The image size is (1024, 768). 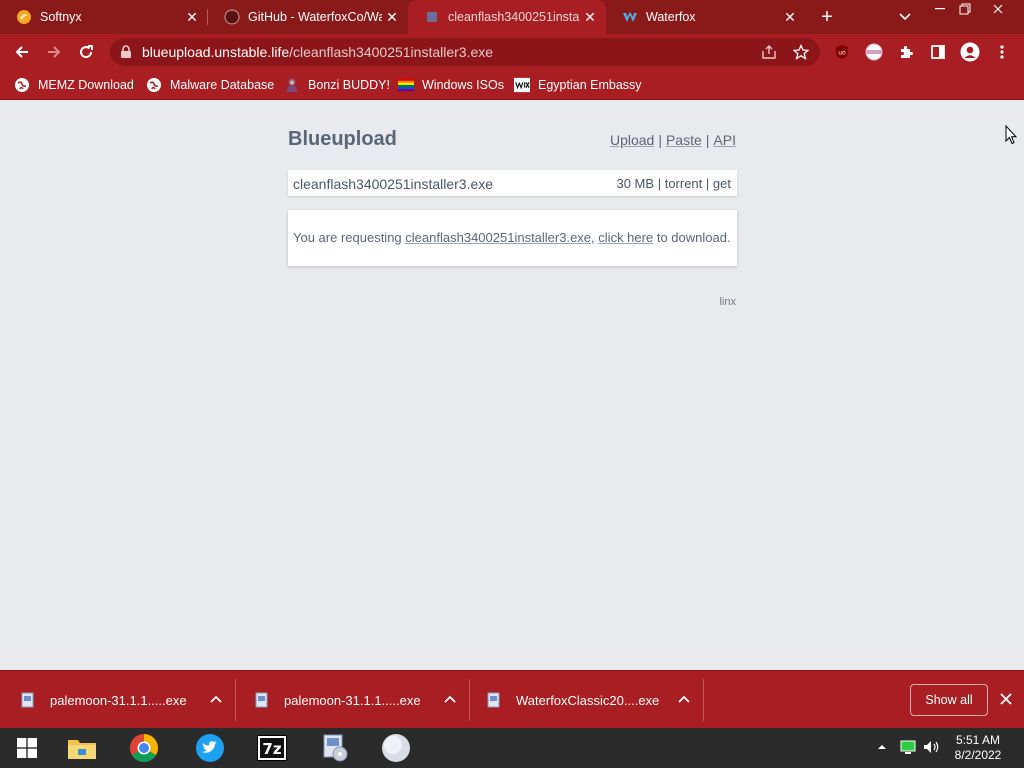 What do you see at coordinates (507, 17) in the screenshot?
I see `tab-cleanflash: cleanflash3400251installe ✕` at bounding box center [507, 17].